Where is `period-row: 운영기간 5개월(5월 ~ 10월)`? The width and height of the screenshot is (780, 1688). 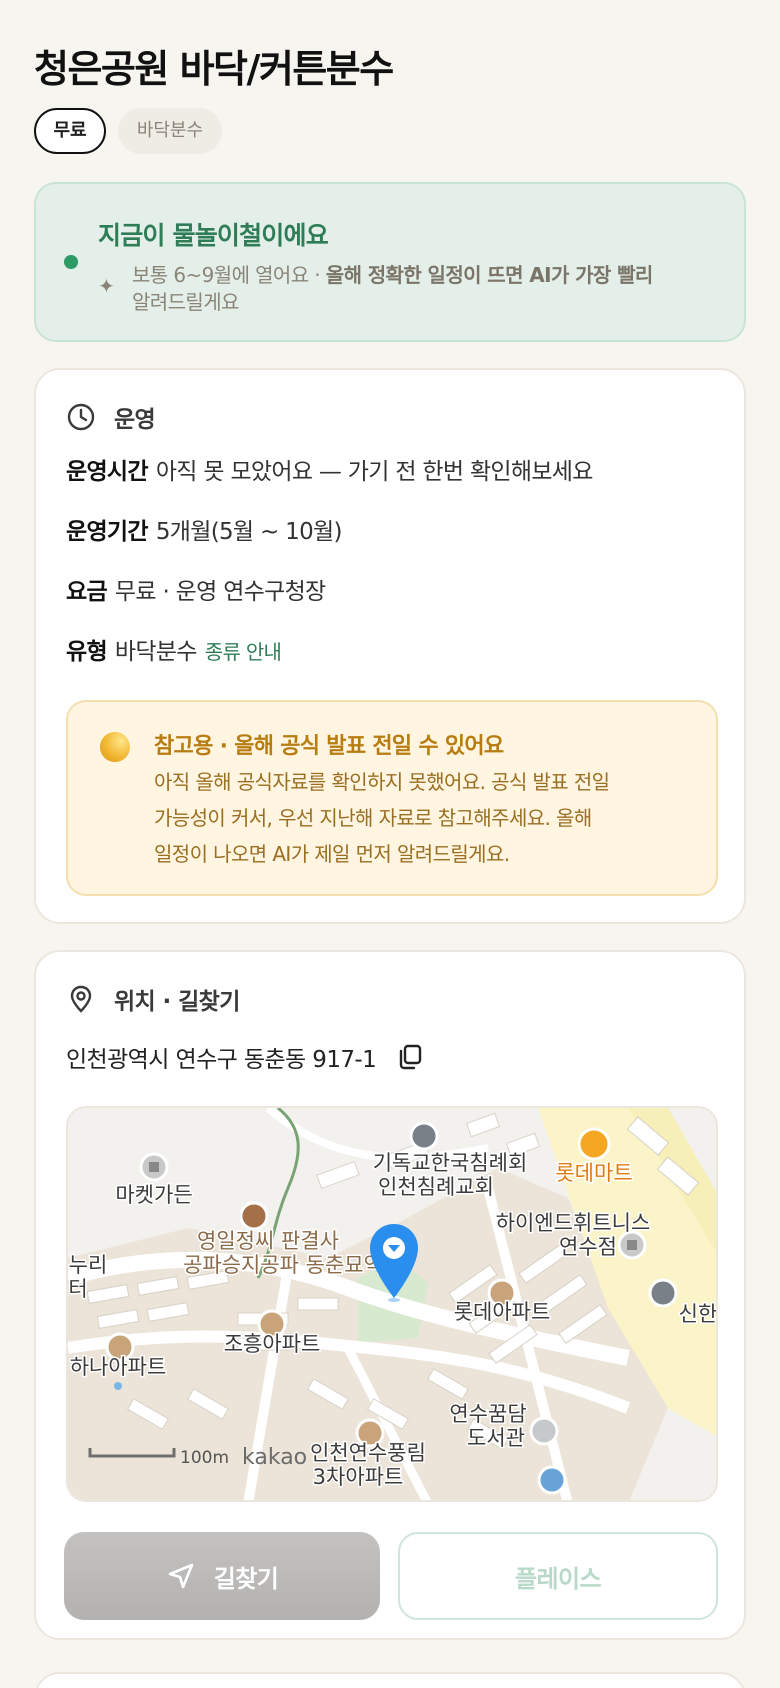 period-row: 운영기간 5개월(5월 ~ 10월) is located at coordinates (204, 529).